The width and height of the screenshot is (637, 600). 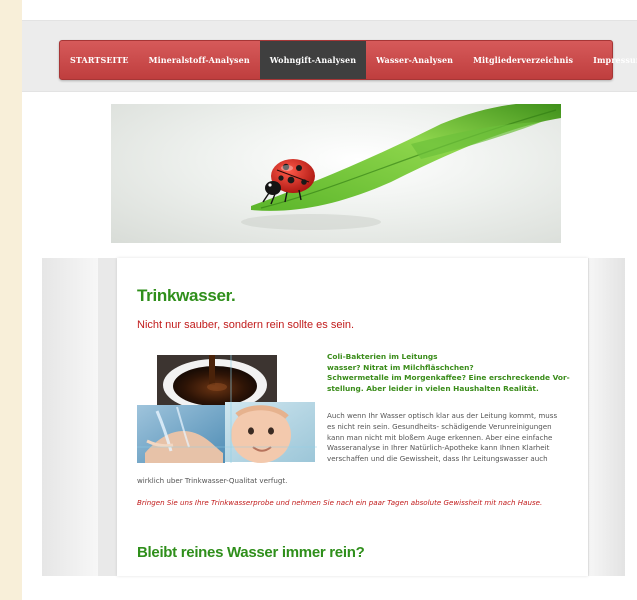 What do you see at coordinates (70, 417) in the screenshot?
I see `panel-fold-left` at bounding box center [70, 417].